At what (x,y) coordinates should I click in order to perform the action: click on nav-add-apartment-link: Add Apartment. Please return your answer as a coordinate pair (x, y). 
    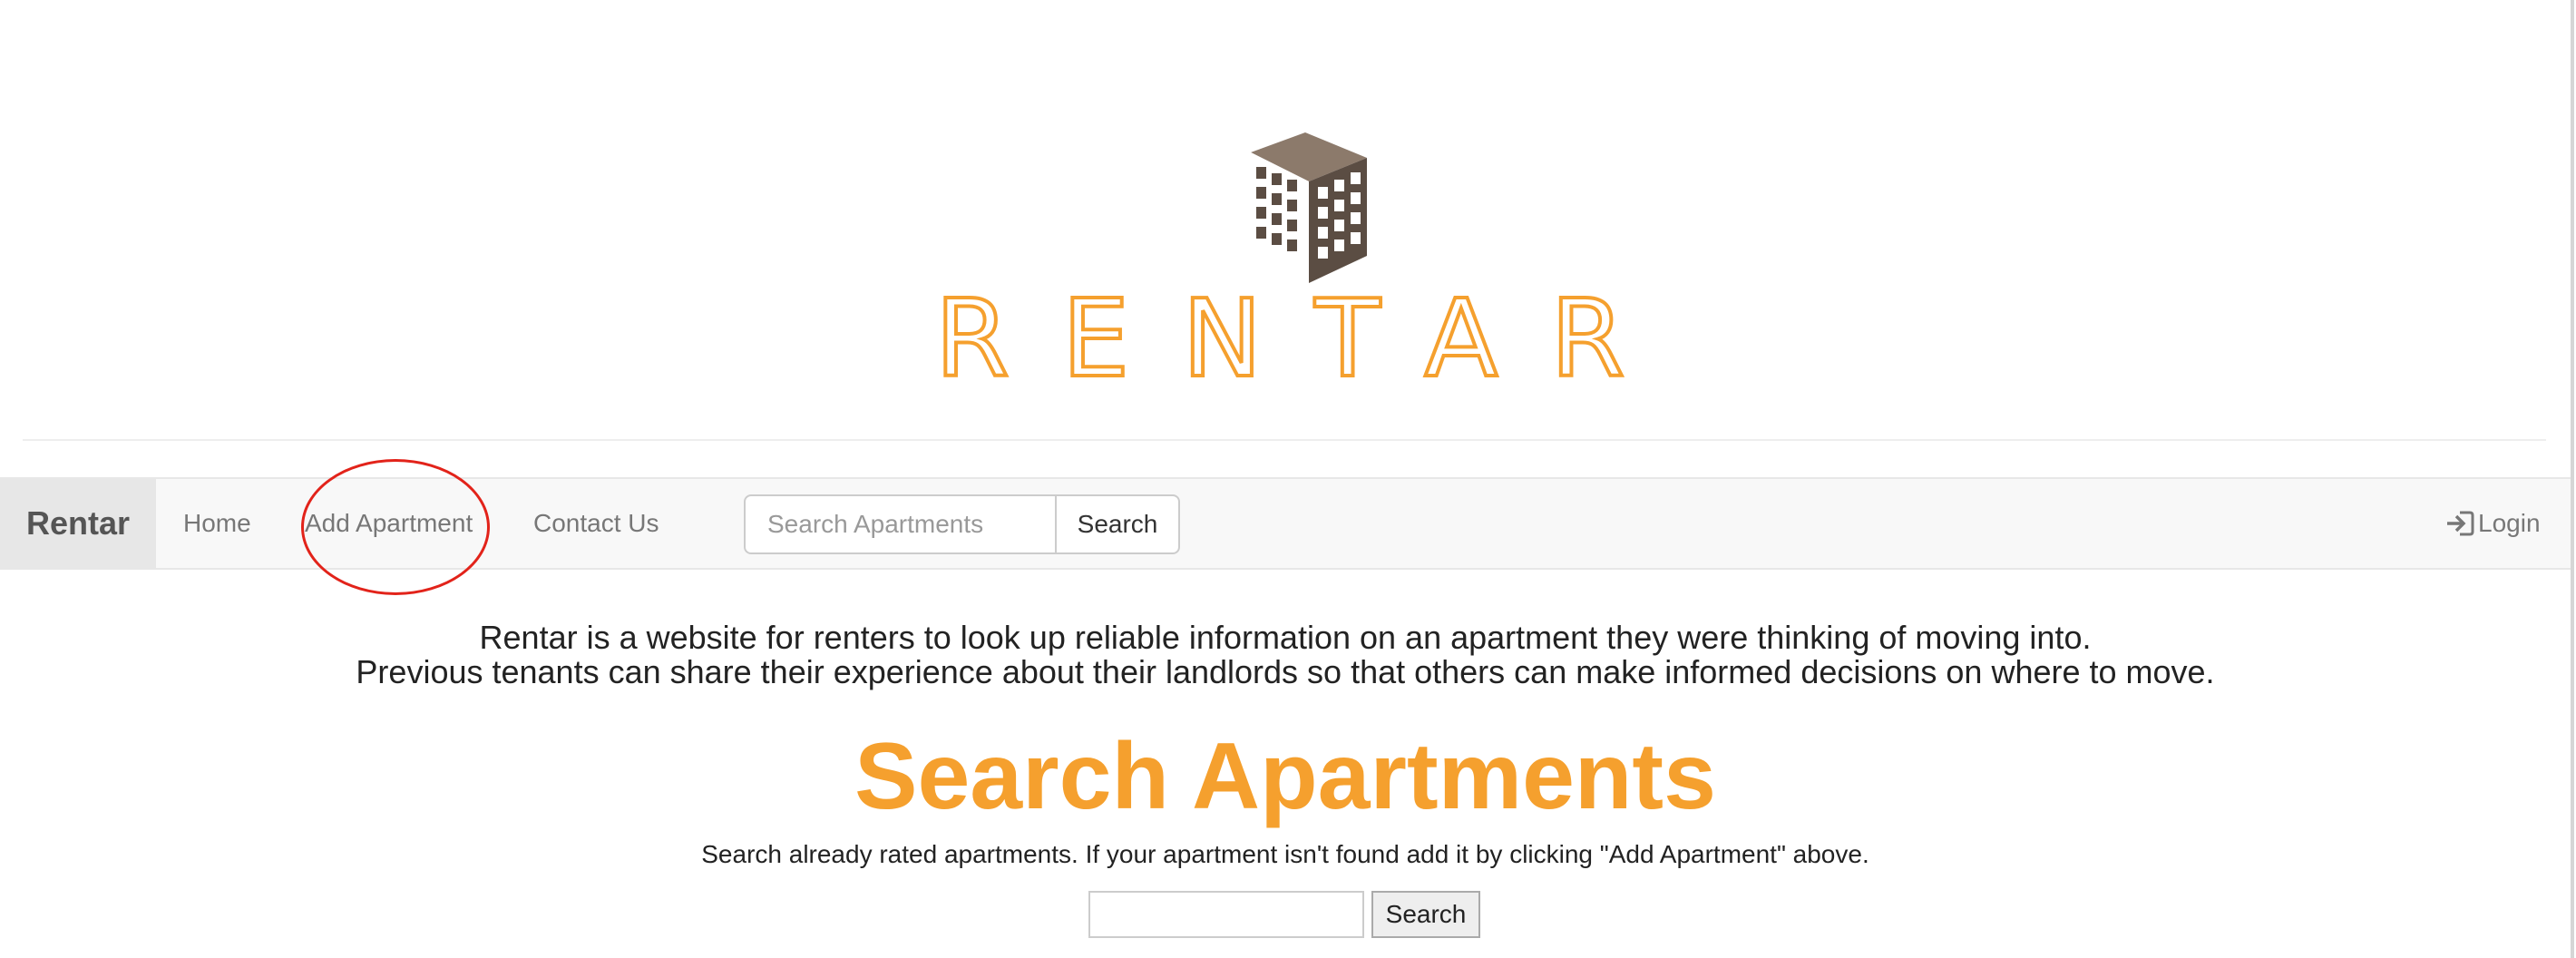
    Looking at the image, I should click on (389, 524).